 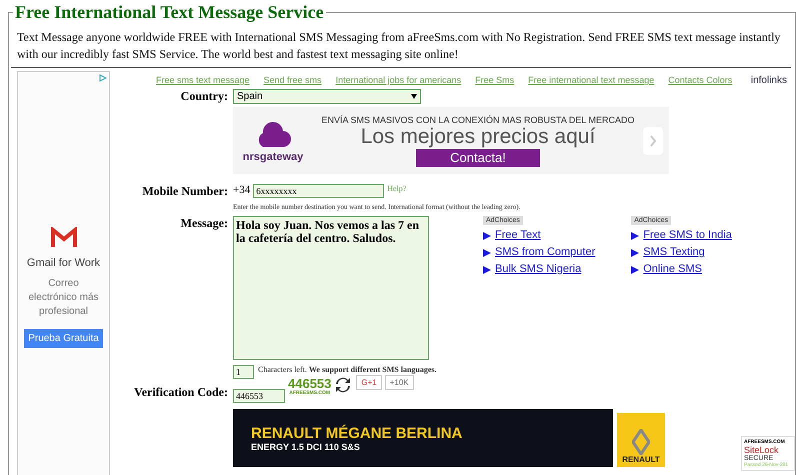 I want to click on car-ad-subline: ENERGY 1.5 DCI 110 S&S, so click(x=306, y=447).